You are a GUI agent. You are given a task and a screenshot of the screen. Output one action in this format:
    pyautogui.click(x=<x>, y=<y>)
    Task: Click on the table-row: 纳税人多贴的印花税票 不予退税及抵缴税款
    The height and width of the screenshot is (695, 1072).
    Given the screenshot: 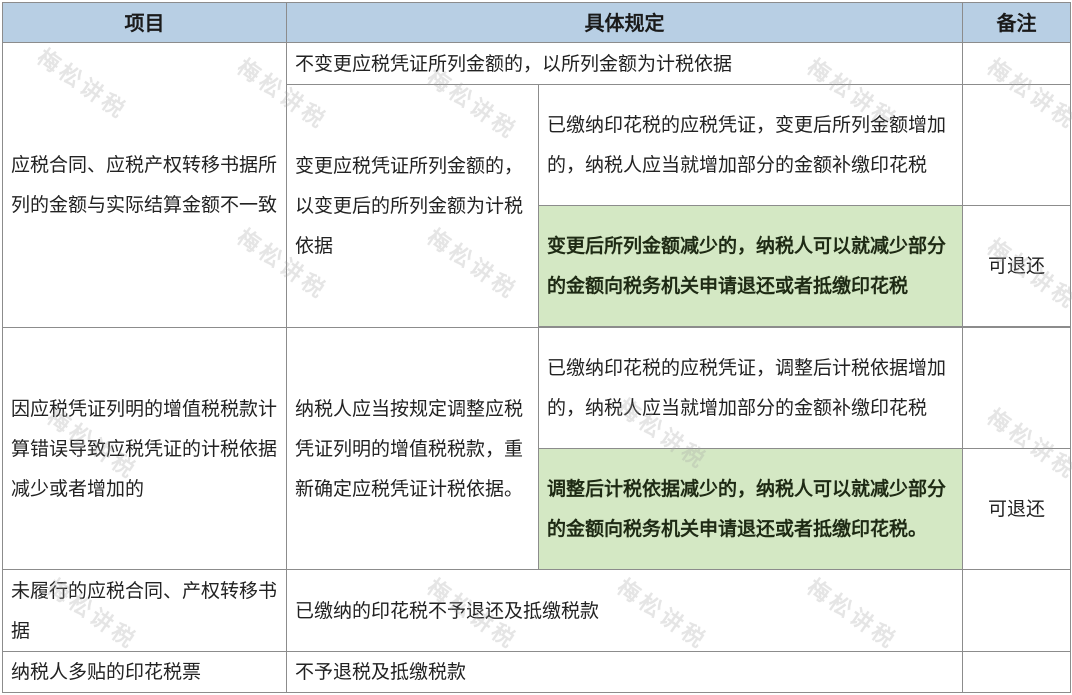 What is the action you would take?
    pyautogui.click(x=536, y=672)
    